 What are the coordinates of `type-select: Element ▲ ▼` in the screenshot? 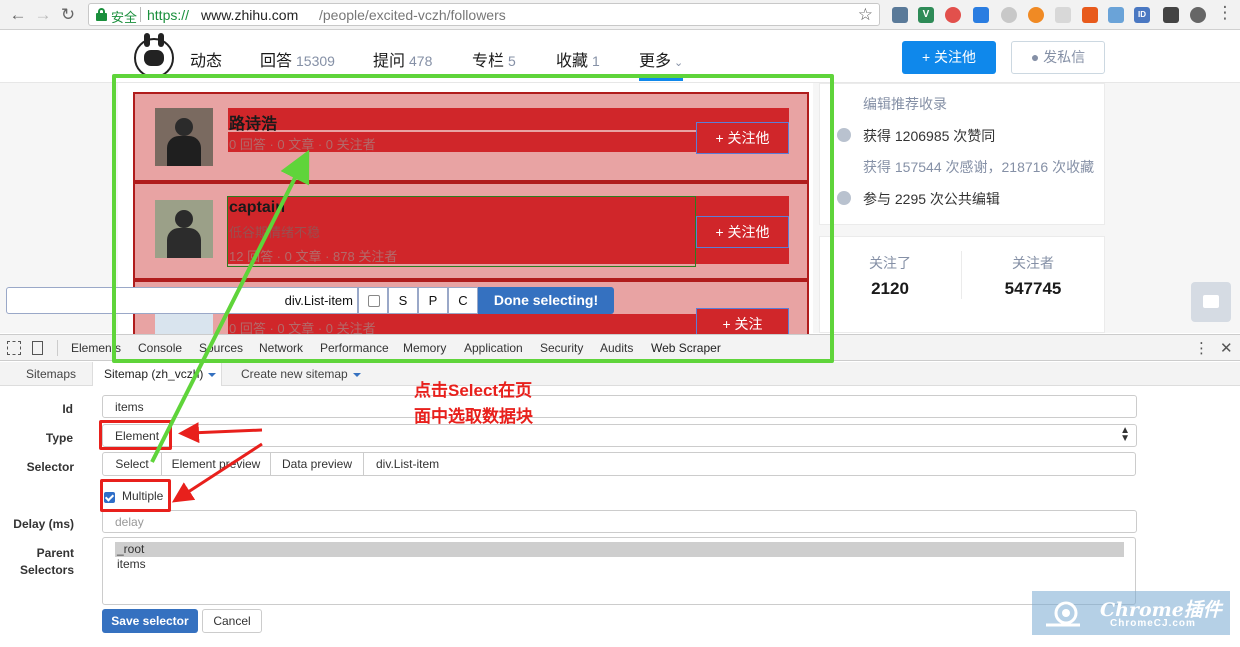 It's located at (619, 435).